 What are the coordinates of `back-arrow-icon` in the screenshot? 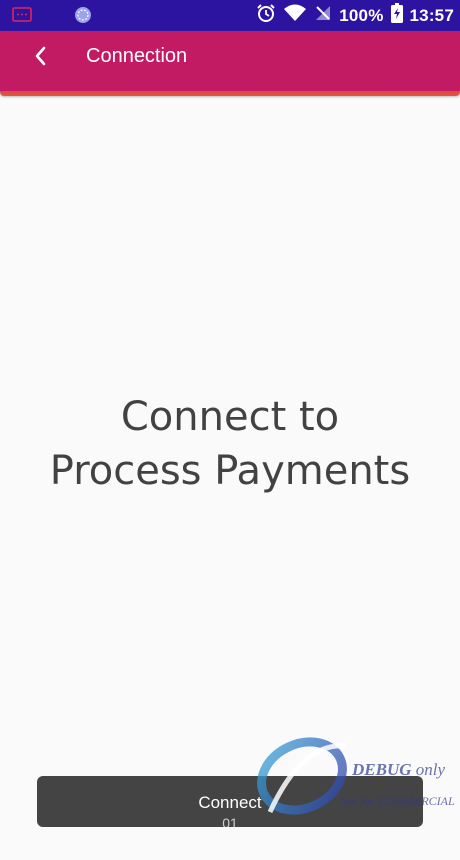 It's located at (40, 58).